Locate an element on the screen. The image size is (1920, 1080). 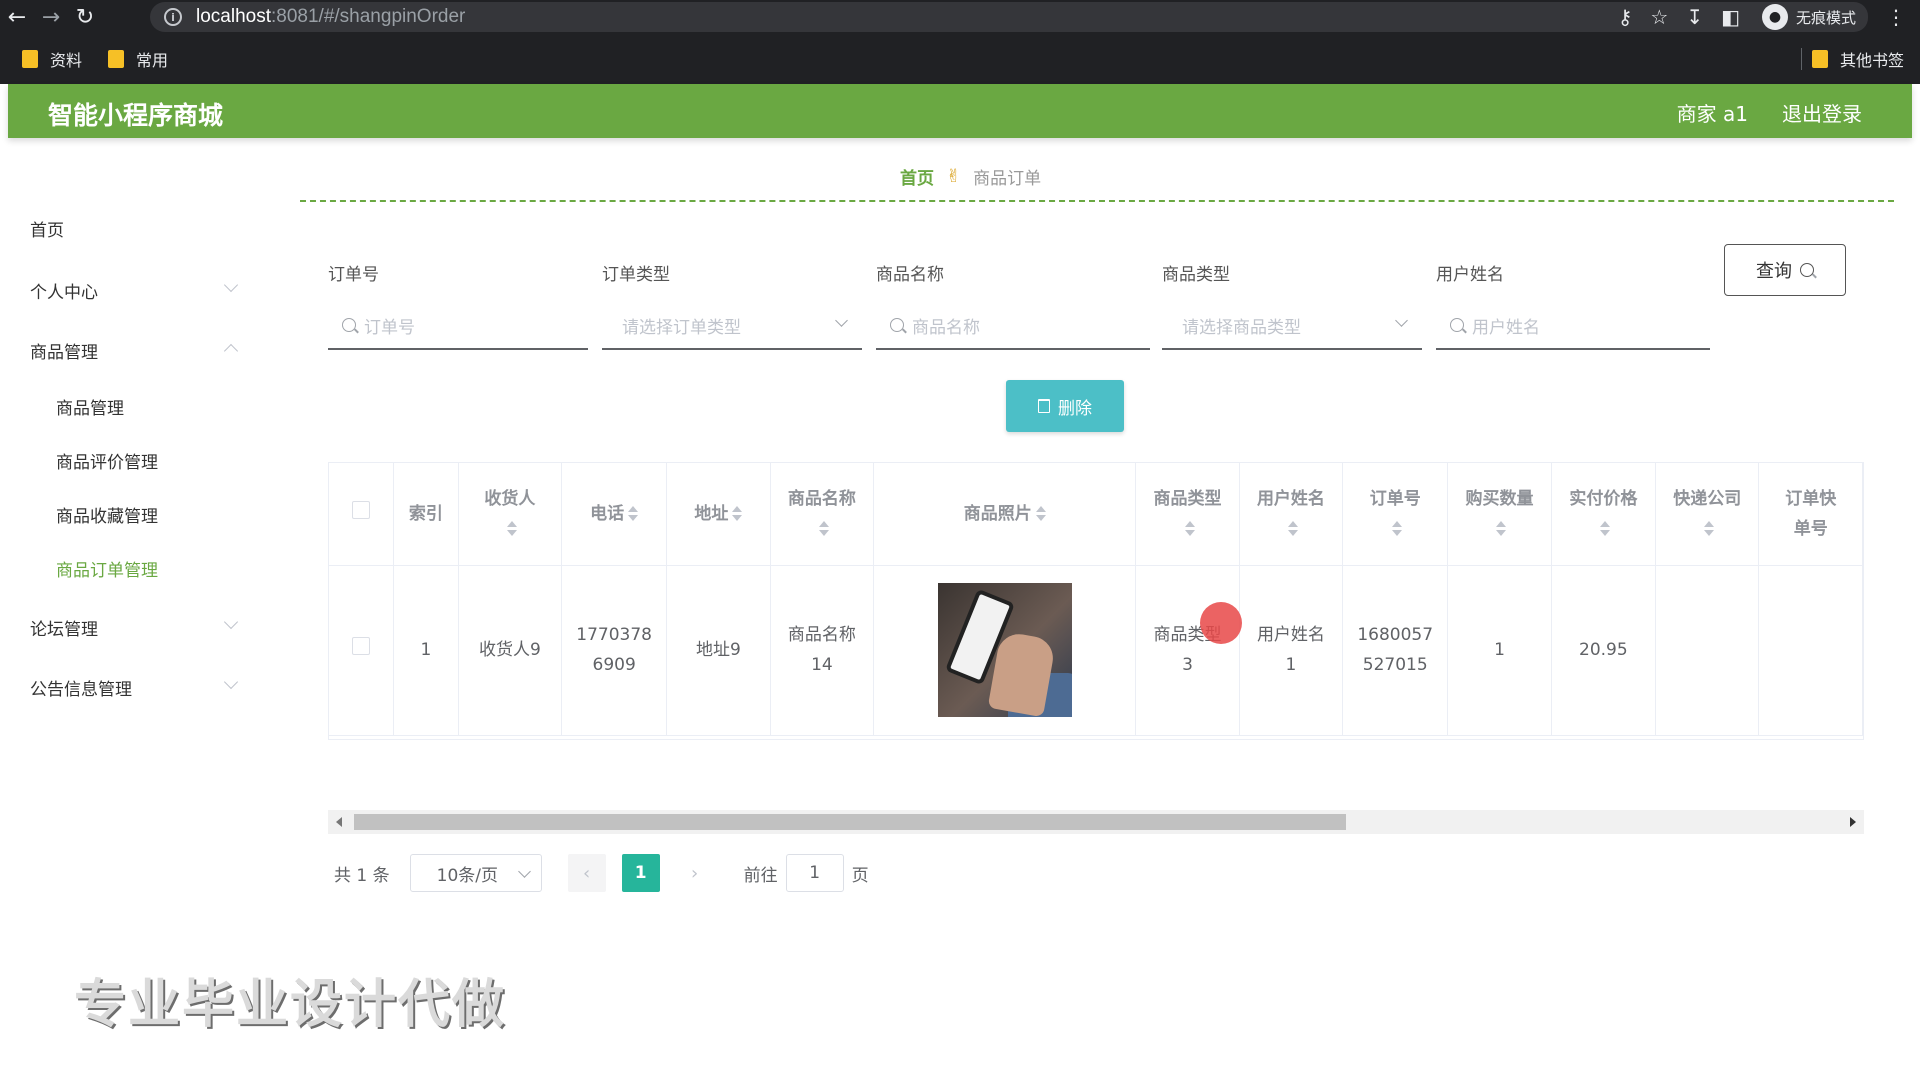
next-page-button: › is located at coordinates (694, 873).